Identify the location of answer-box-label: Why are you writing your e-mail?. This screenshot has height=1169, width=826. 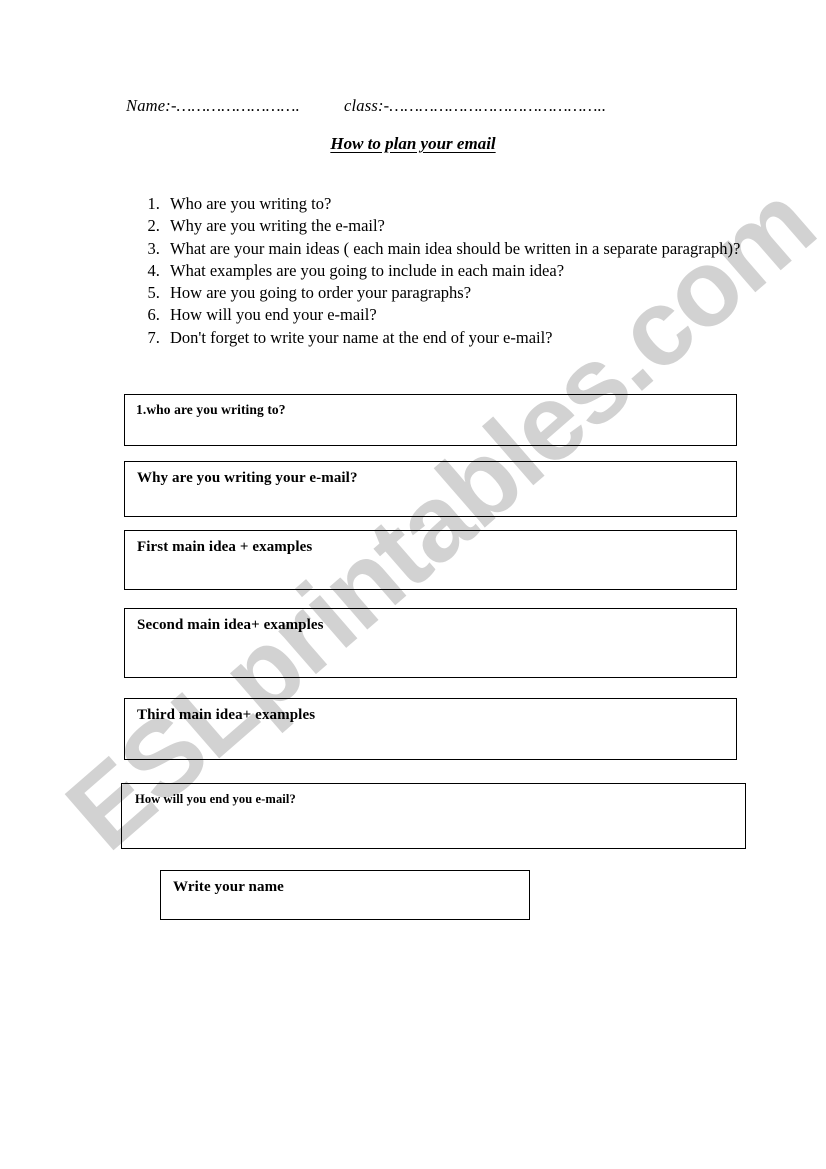
(247, 478).